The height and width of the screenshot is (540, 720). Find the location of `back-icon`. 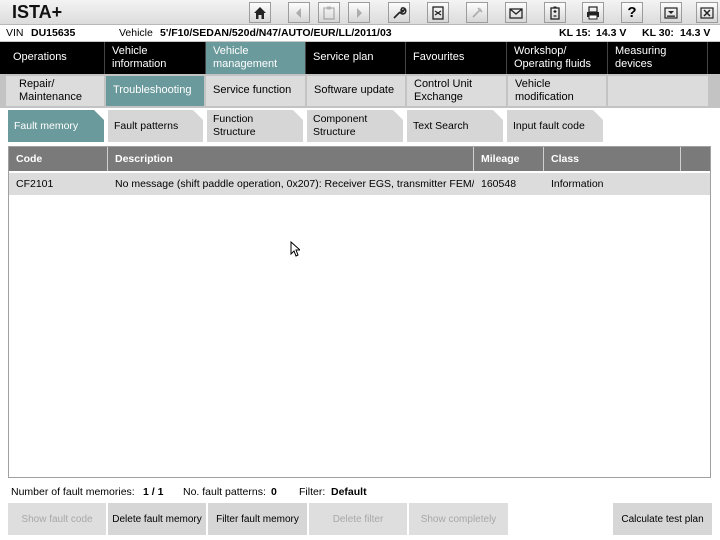

back-icon is located at coordinates (298, 12).